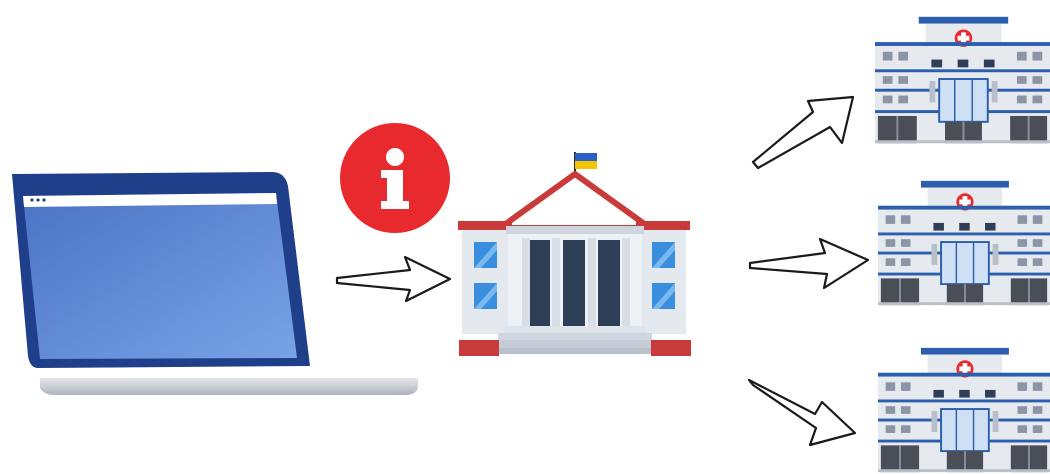 The width and height of the screenshot is (1050, 474). I want to click on arrow-up-right-icon, so click(803, 132).